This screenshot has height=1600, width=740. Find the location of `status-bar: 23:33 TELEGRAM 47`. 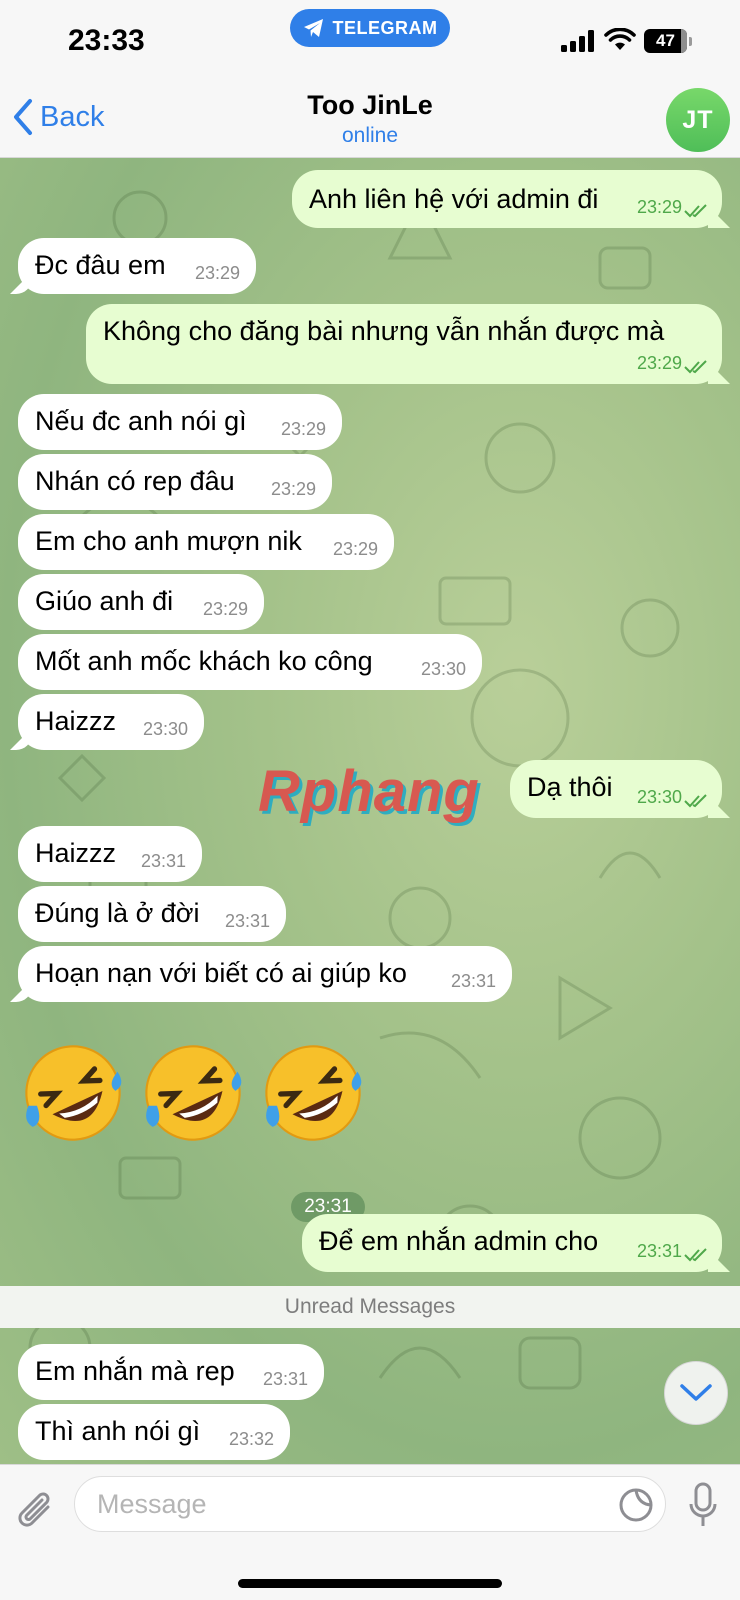

status-bar: 23:33 TELEGRAM 47 is located at coordinates (370, 41).